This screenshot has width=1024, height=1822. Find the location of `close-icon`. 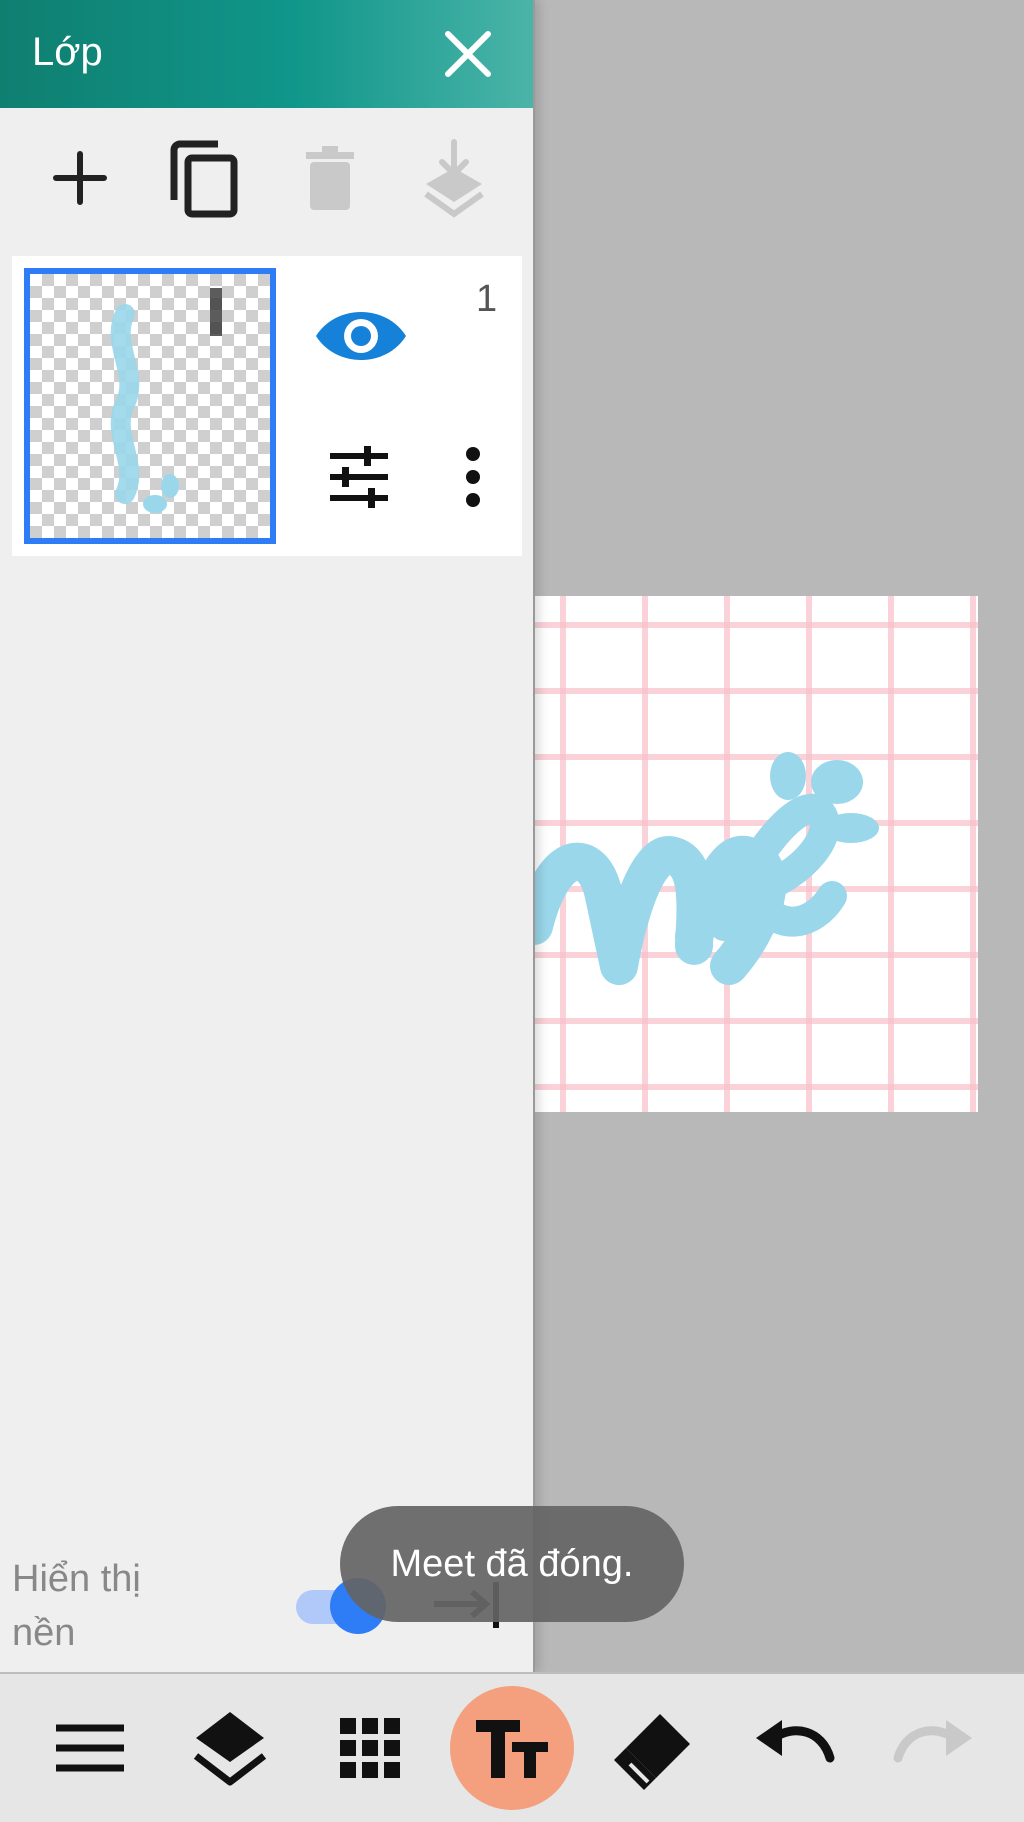

close-icon is located at coordinates (468, 54).